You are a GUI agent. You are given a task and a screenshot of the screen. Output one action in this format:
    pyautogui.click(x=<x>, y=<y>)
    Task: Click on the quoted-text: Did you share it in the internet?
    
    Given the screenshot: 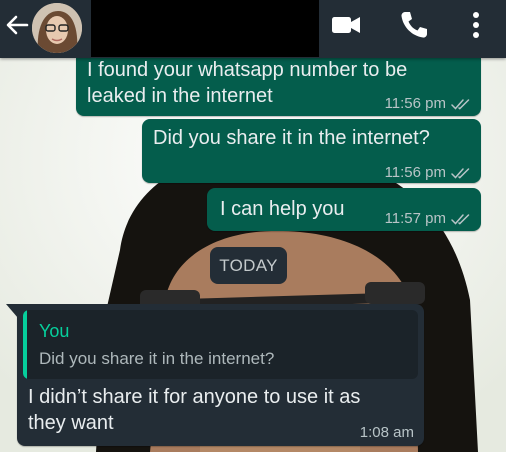 What is the action you would take?
    pyautogui.click(x=157, y=358)
    